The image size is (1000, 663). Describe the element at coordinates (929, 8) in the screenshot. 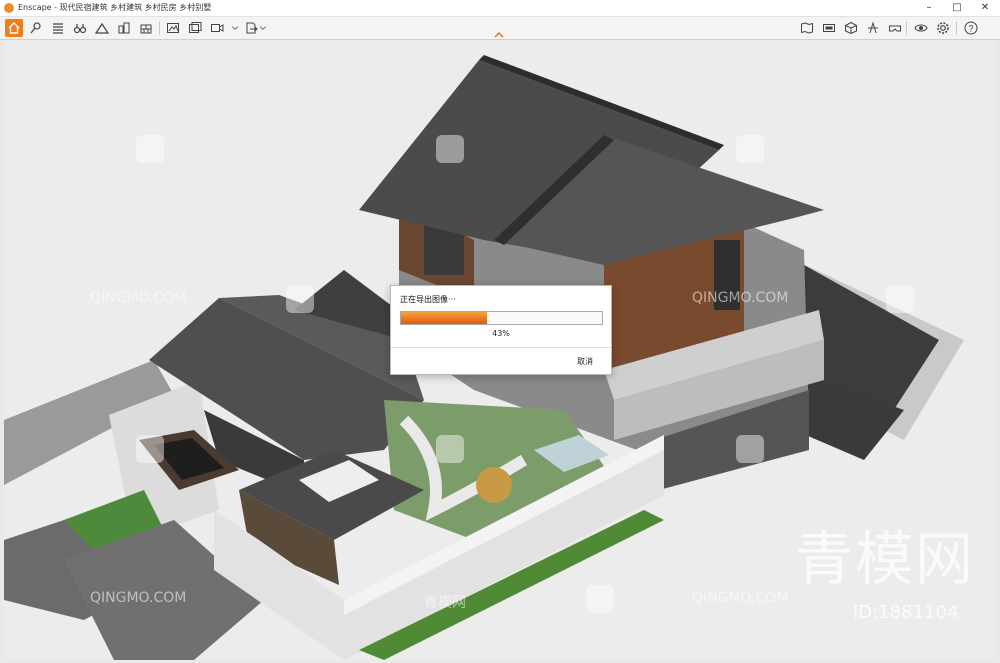

I see `minimize-button: –` at that location.